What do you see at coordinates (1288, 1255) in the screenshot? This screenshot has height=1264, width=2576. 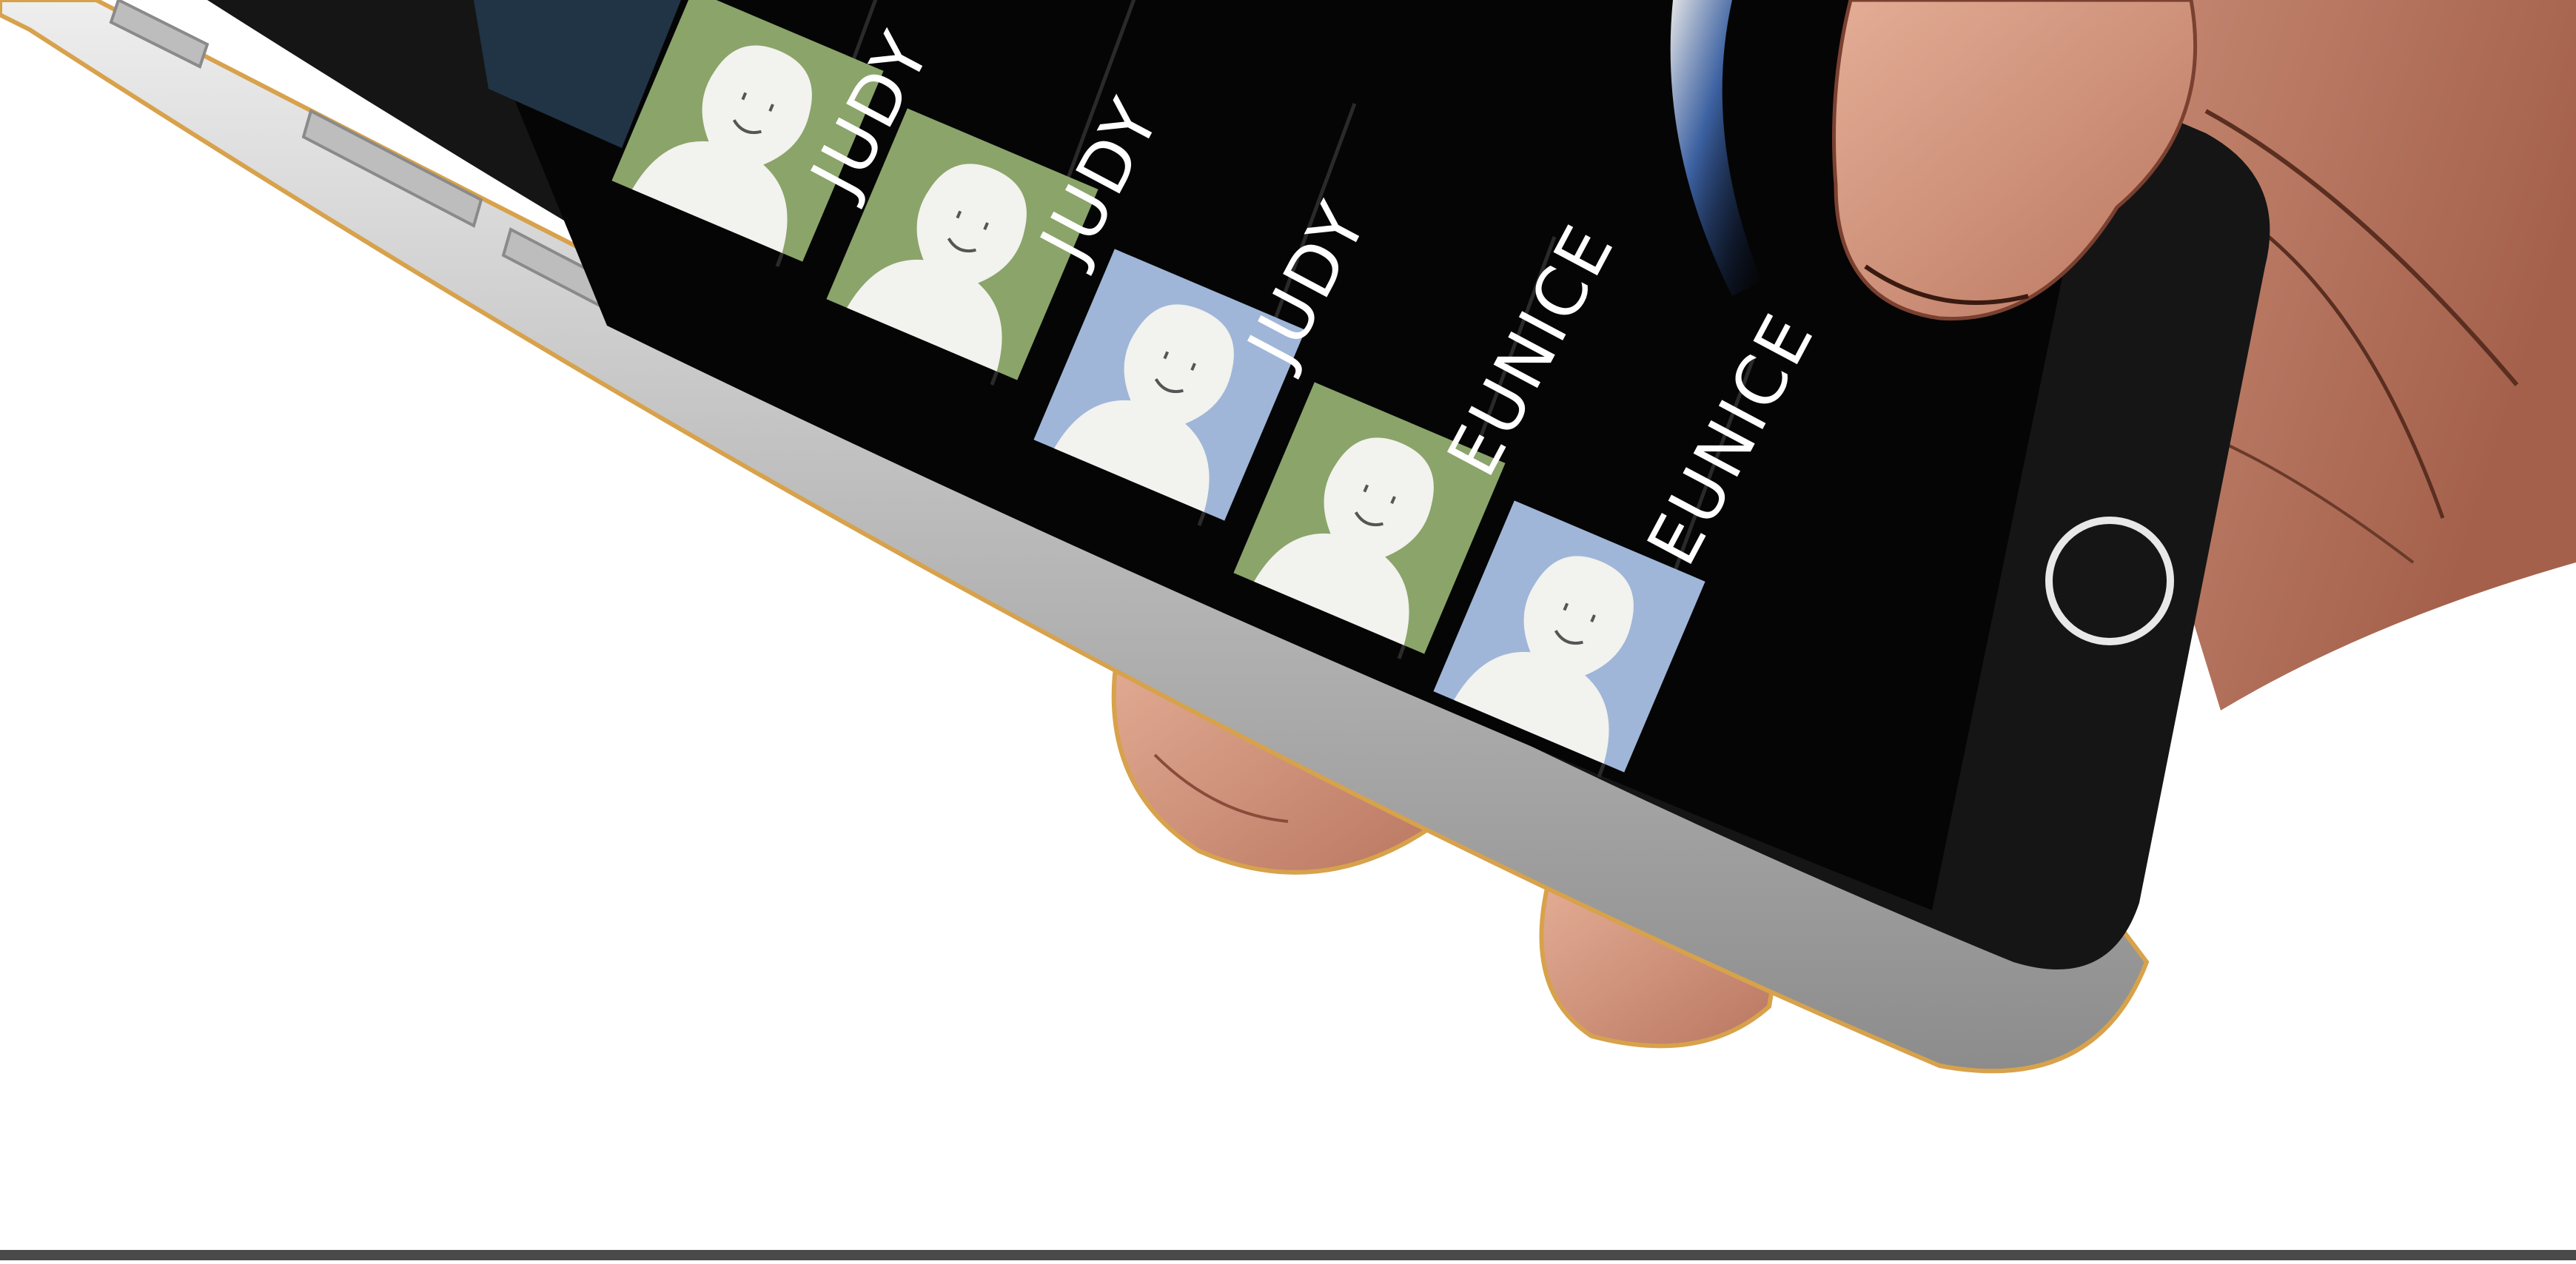 I see `bottom-divider-bar` at bounding box center [1288, 1255].